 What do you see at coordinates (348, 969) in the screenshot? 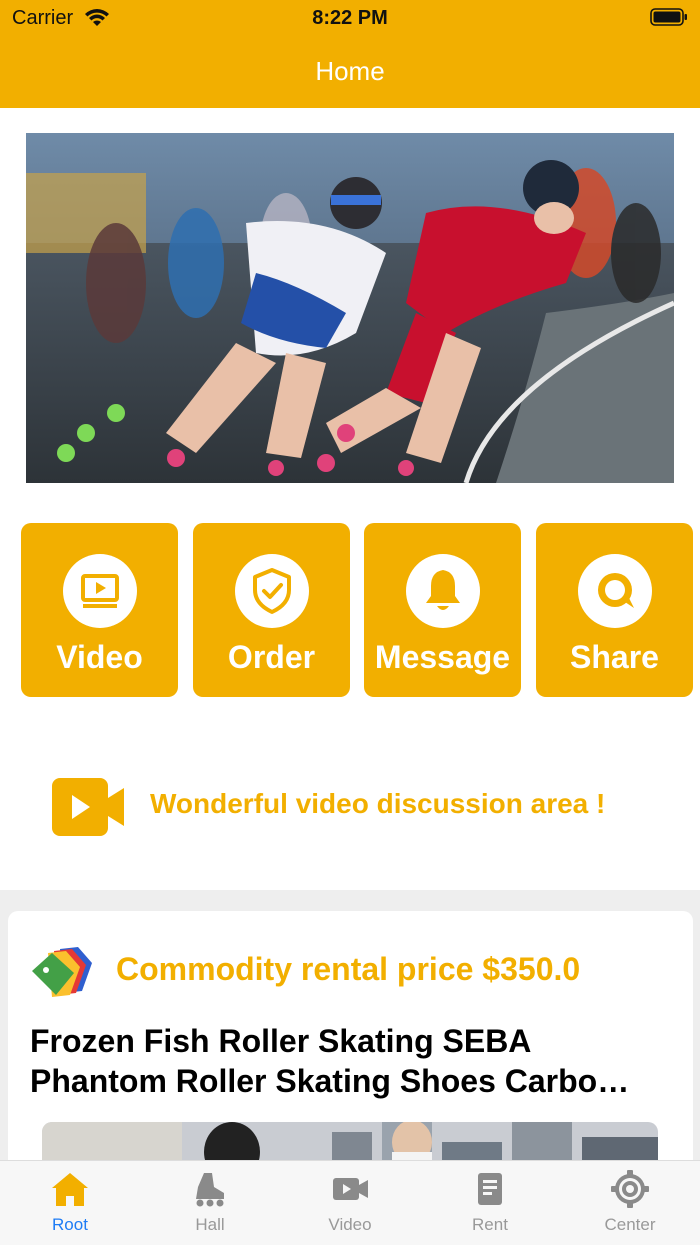
I see `rental-price: Commodity rental price $350.0` at bounding box center [348, 969].